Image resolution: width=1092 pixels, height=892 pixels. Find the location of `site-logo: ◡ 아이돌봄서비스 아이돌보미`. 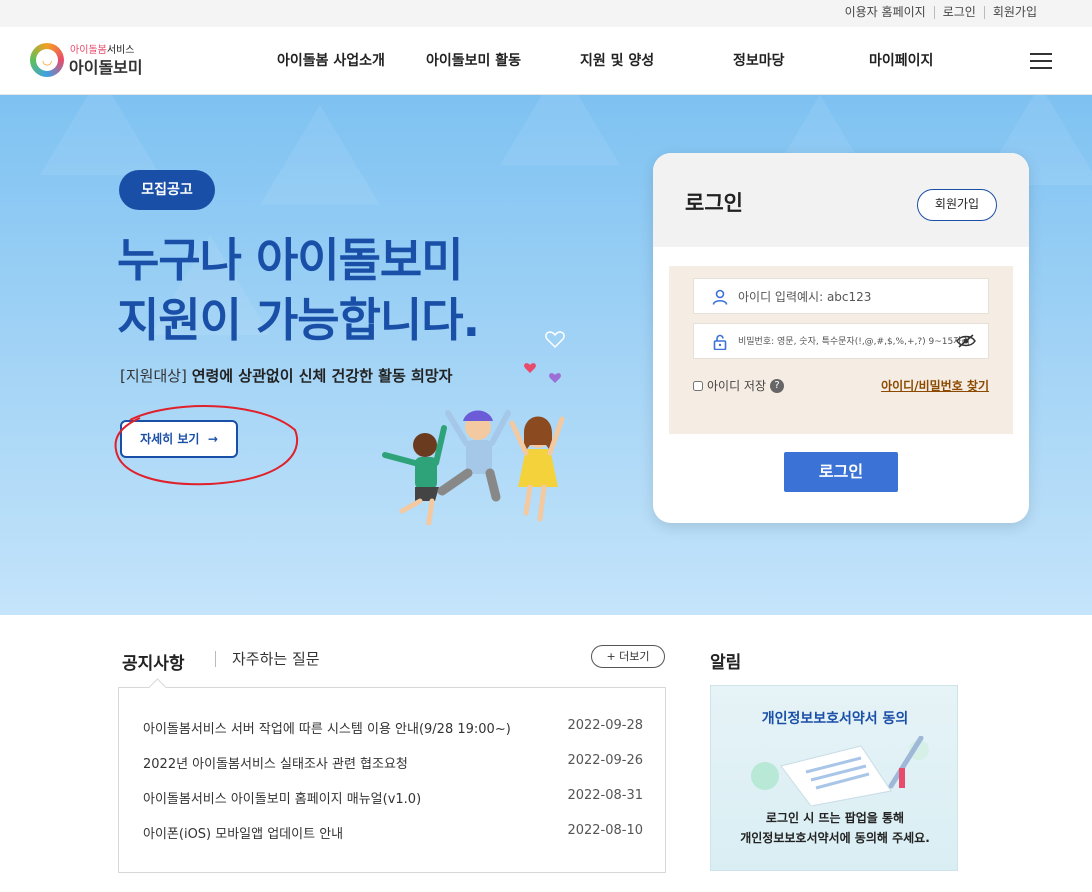

site-logo: ◡ 아이돌봄서비스 아이돌보미 is located at coordinates (90, 61).